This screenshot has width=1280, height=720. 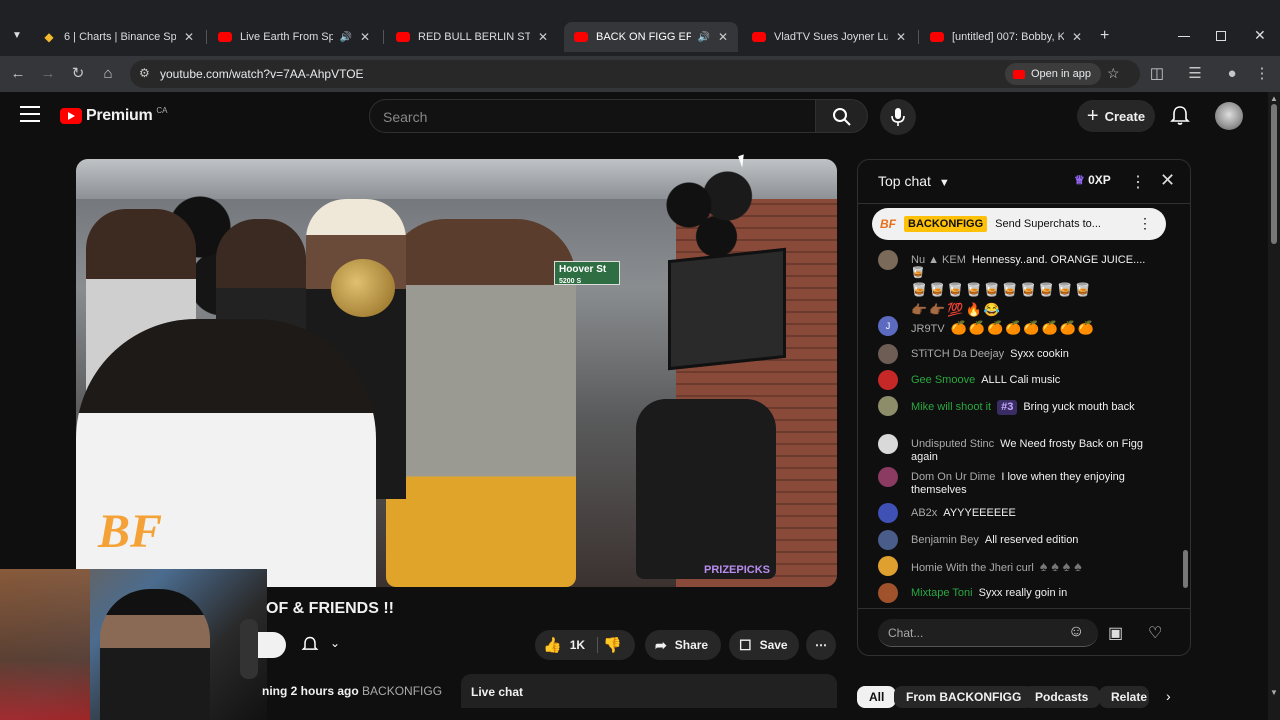 I want to click on author-name: Homie With the Jheri curl, so click(x=972, y=568).